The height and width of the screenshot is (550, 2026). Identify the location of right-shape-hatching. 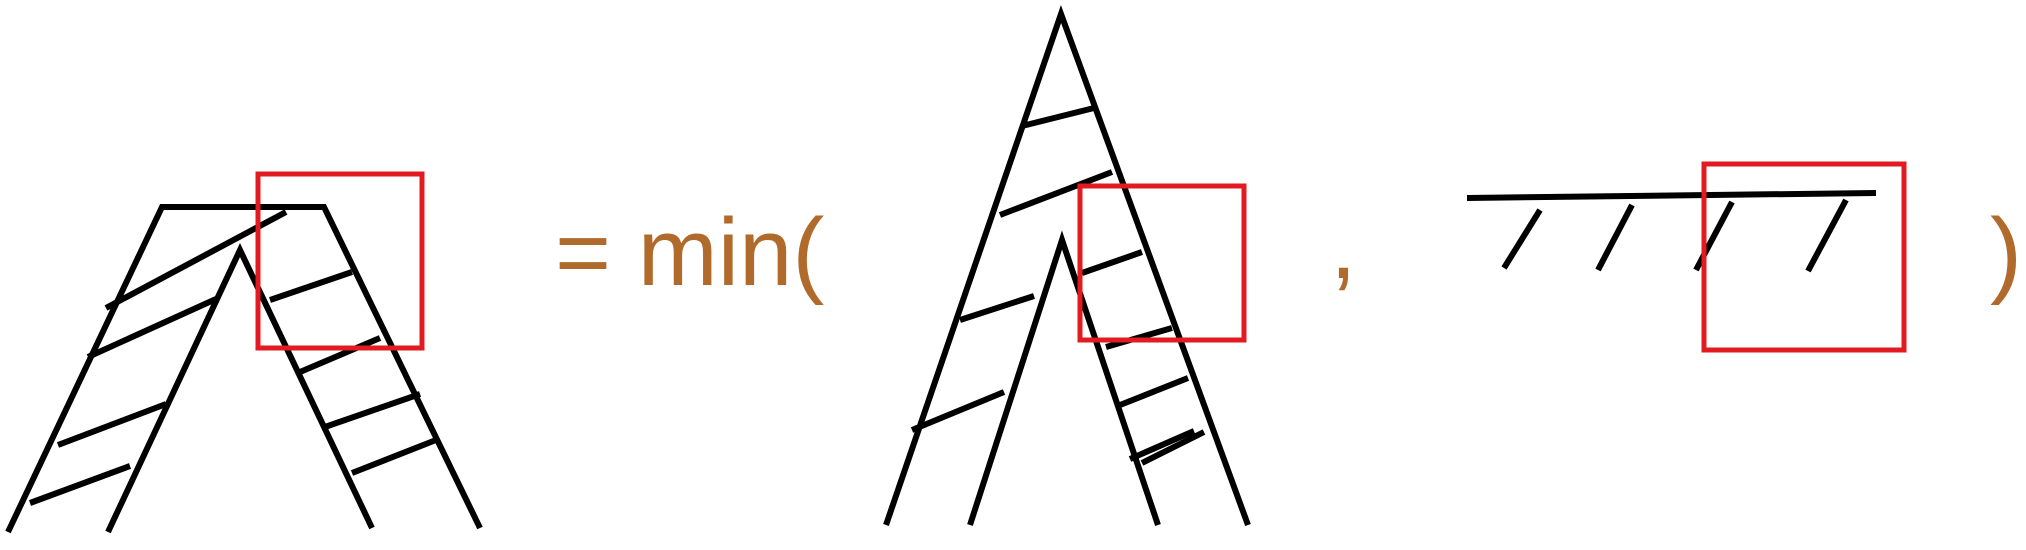
(1675, 235).